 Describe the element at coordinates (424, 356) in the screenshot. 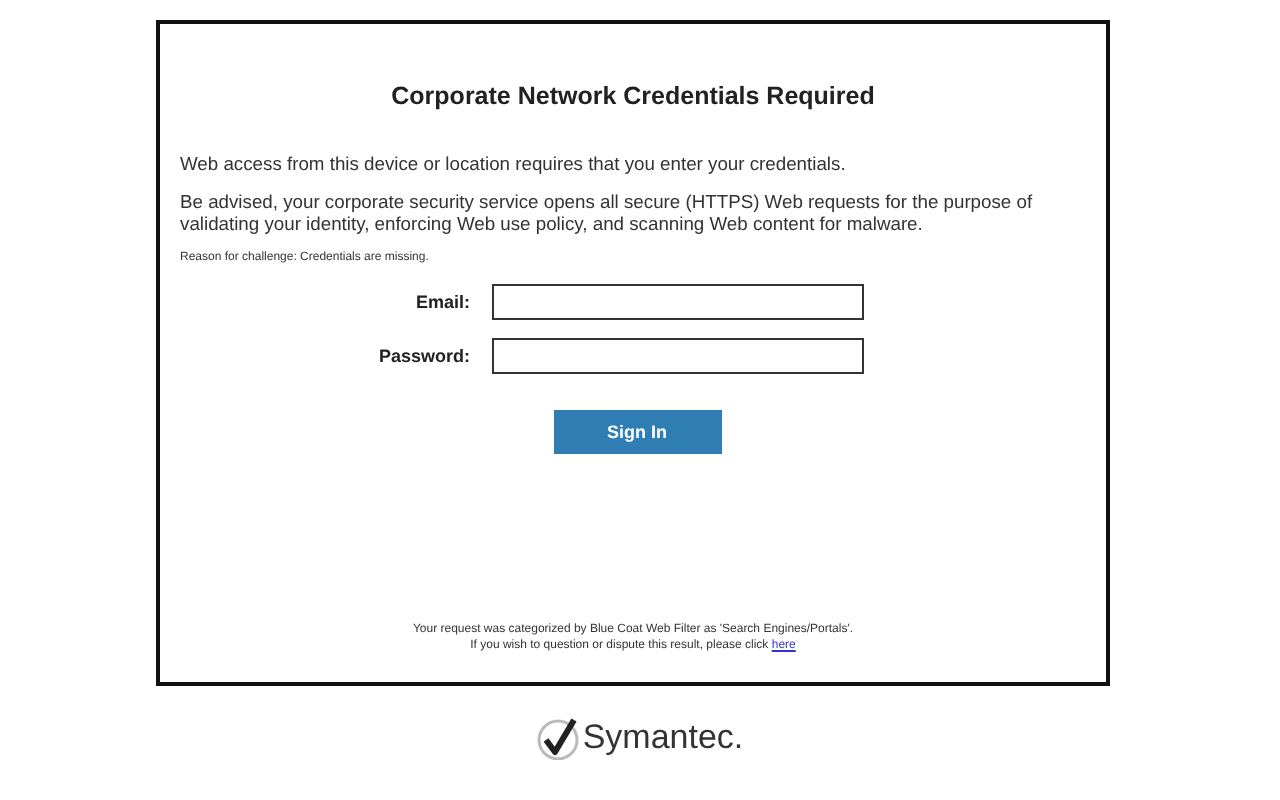

I see `field-label: Password:` at that location.